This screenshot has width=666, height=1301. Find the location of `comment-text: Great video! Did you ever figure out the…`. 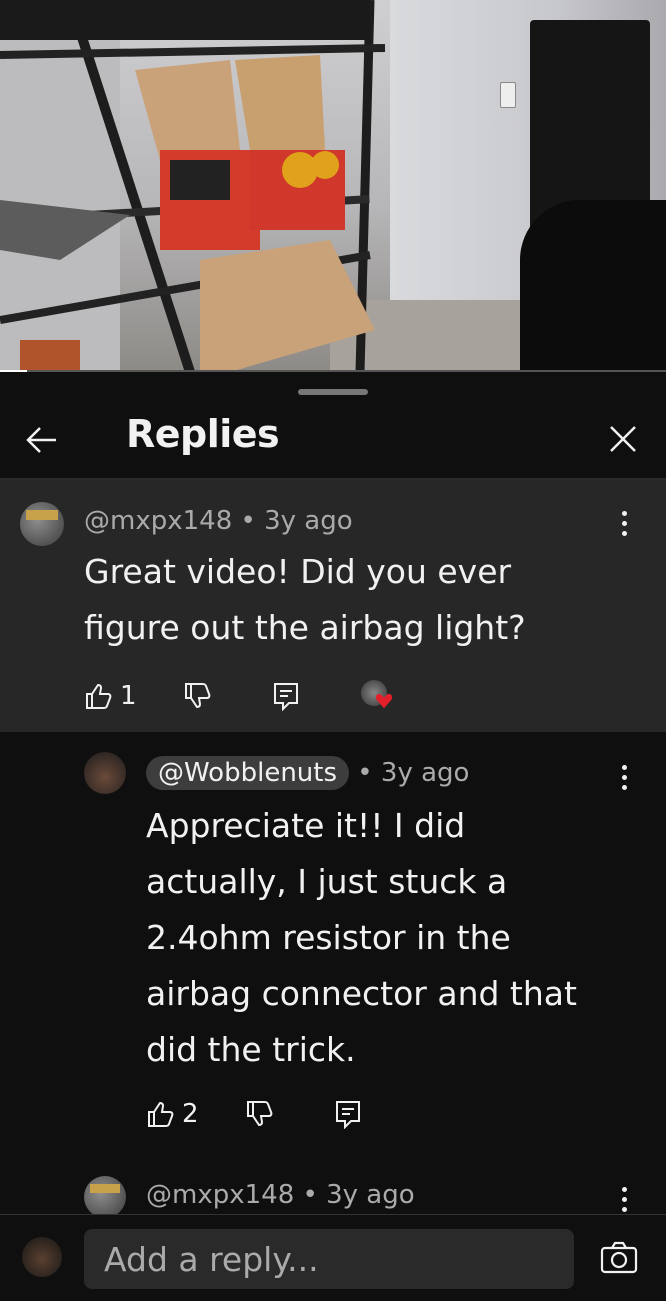

comment-text: Great video! Did you ever figure out the… is located at coordinates (305, 600).